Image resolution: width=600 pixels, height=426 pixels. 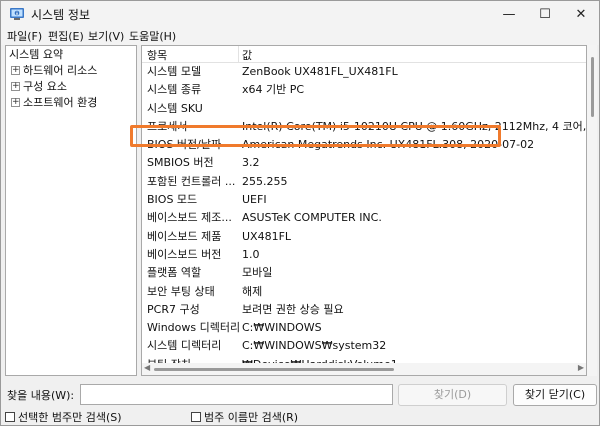 What do you see at coordinates (181, 291) in the screenshot?
I see `row-item: 보안 부팅 상태` at bounding box center [181, 291].